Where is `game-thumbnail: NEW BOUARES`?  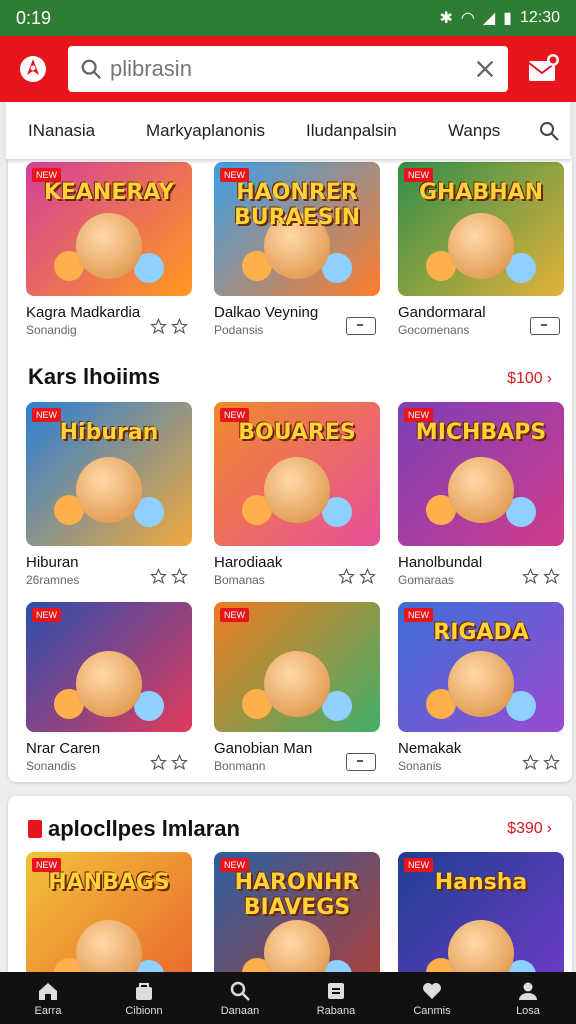
game-thumbnail: NEW BOUARES is located at coordinates (297, 474).